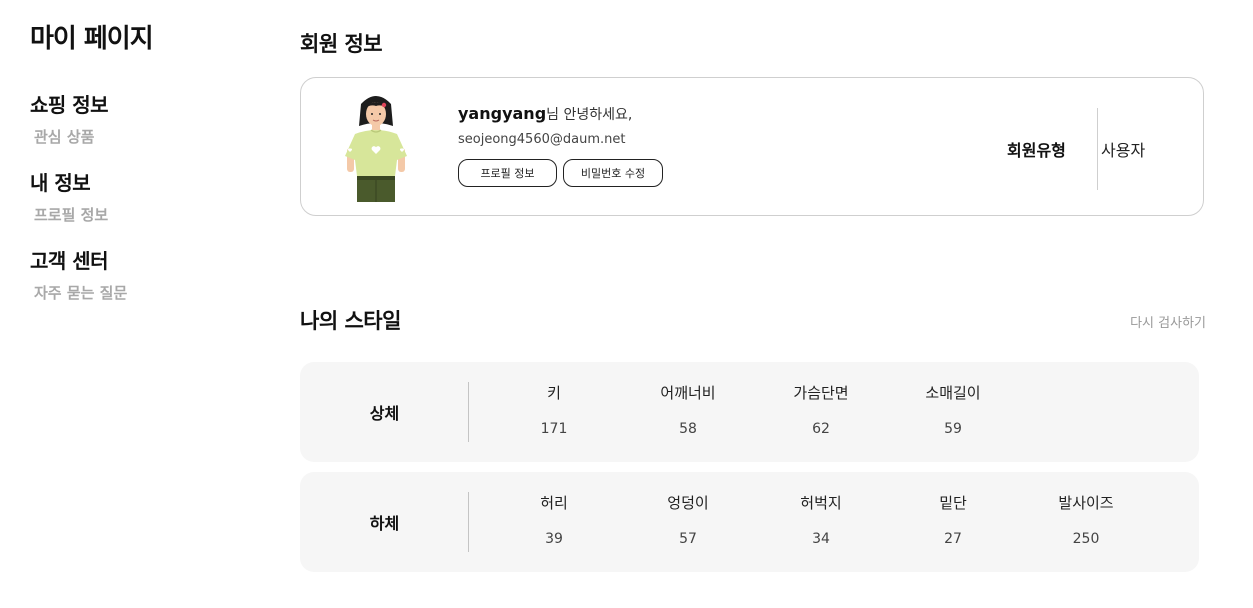  What do you see at coordinates (953, 429) in the screenshot?
I see `measure-value-sleeve: 59` at bounding box center [953, 429].